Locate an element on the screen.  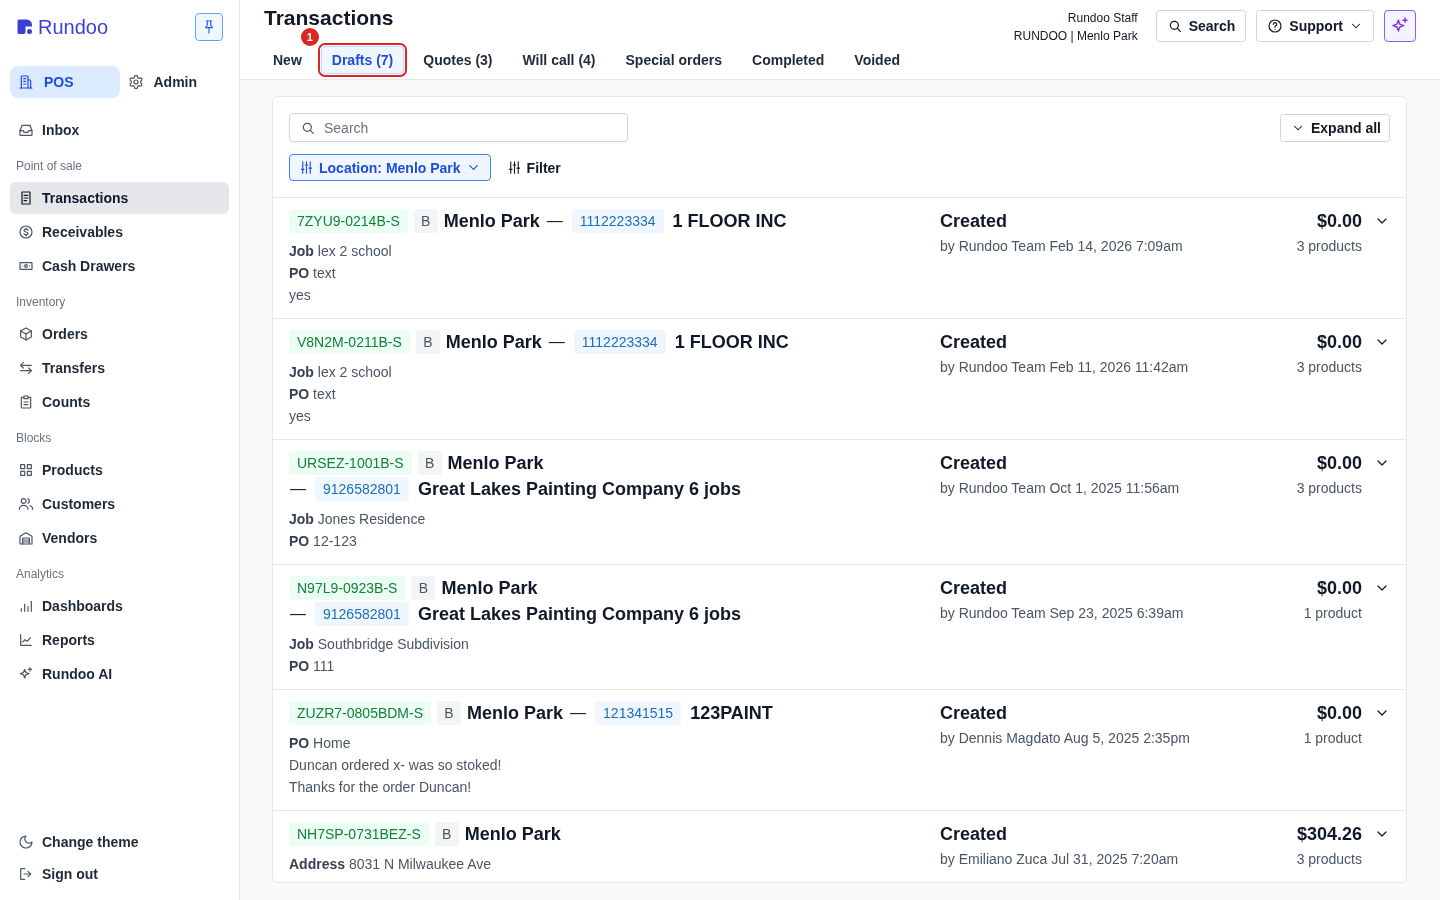
detail-line: Thanks for the order Duncan! is located at coordinates (380, 787).